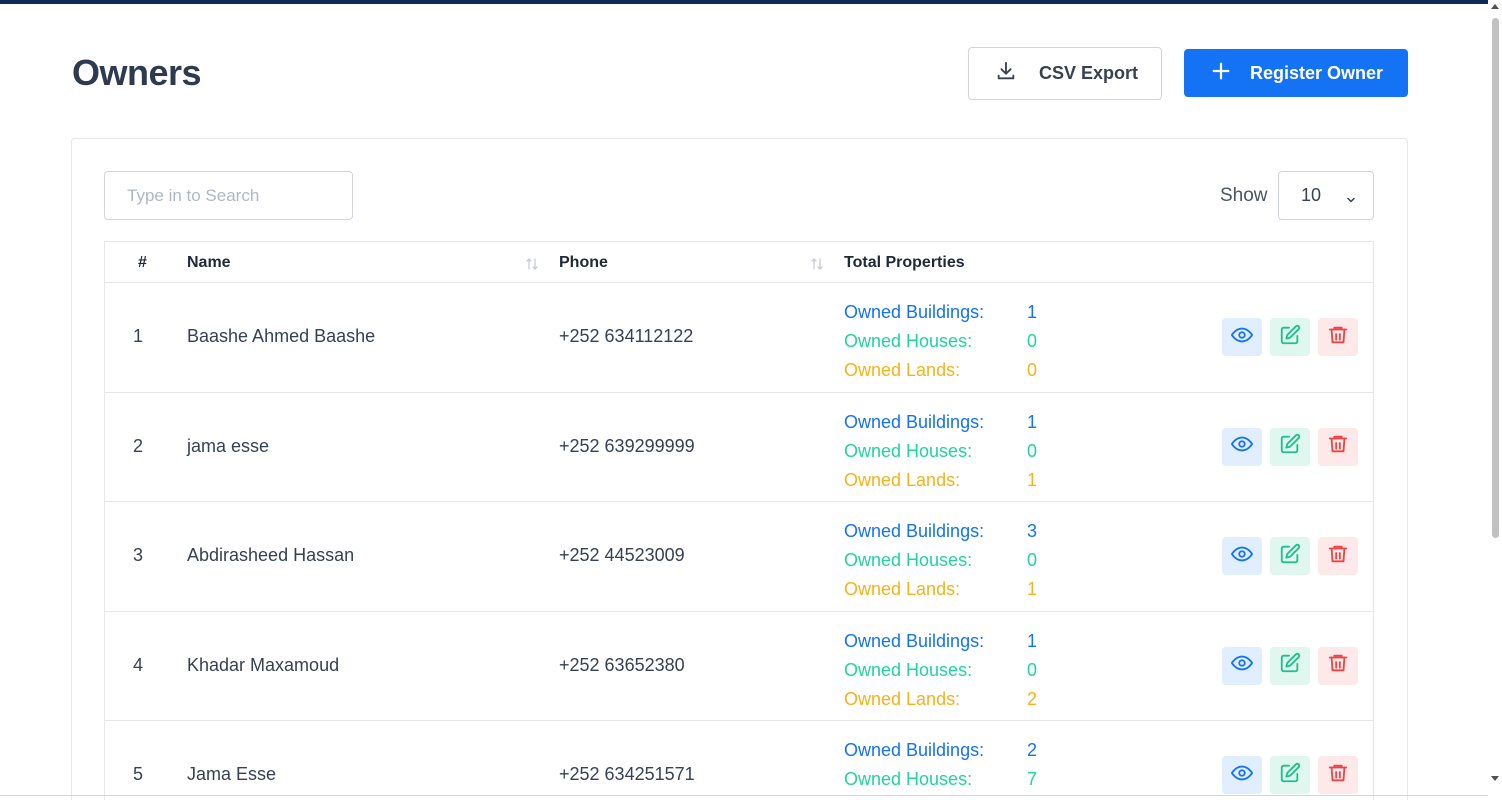 The height and width of the screenshot is (800, 1502). What do you see at coordinates (1351, 196) in the screenshot?
I see `chevron-down-icon` at bounding box center [1351, 196].